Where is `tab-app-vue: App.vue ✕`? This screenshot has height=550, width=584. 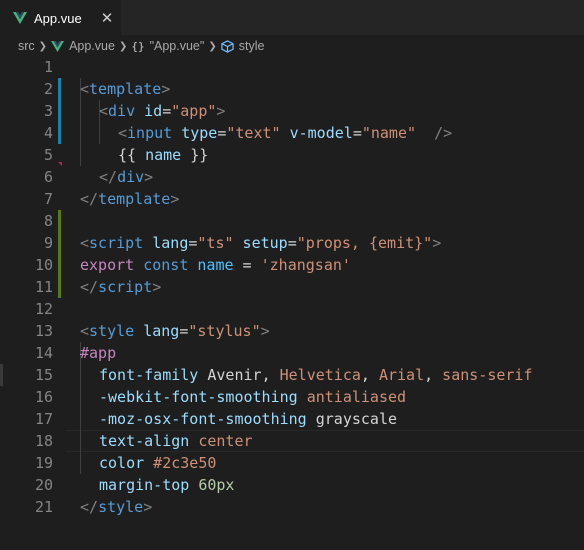
tab-app-vue: App.vue ✕ is located at coordinates (60, 17).